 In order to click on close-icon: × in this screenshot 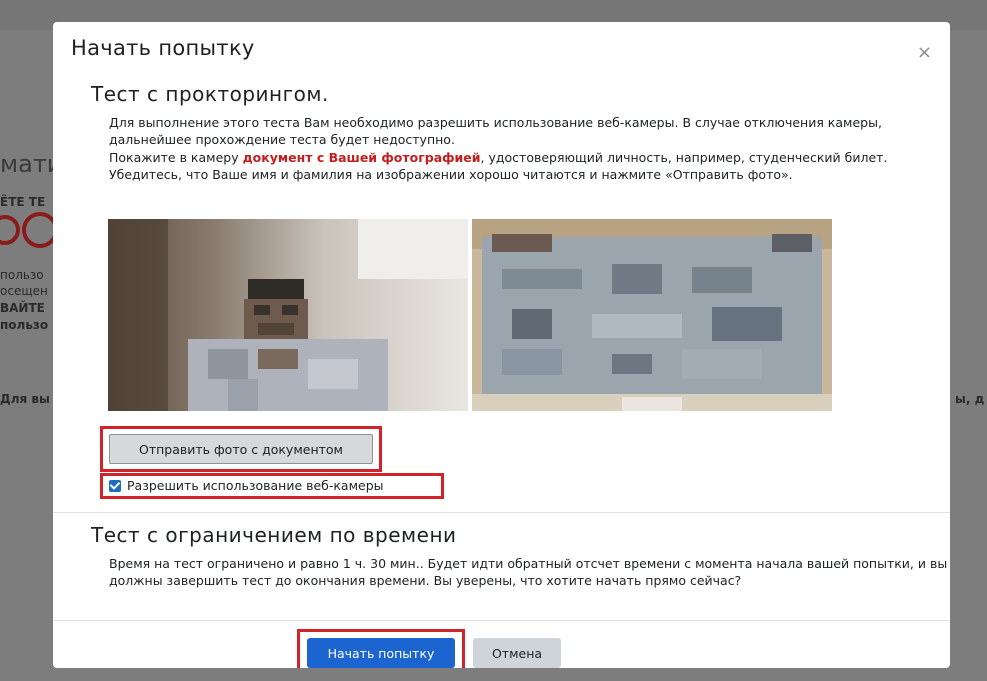, I will do `click(924, 52)`.